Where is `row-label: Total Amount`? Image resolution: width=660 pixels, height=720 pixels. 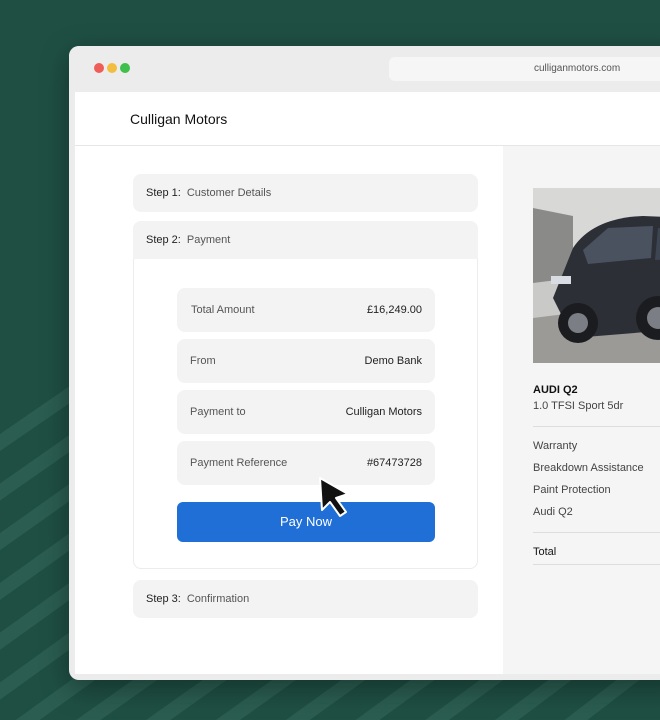
row-label: Total Amount is located at coordinates (223, 310).